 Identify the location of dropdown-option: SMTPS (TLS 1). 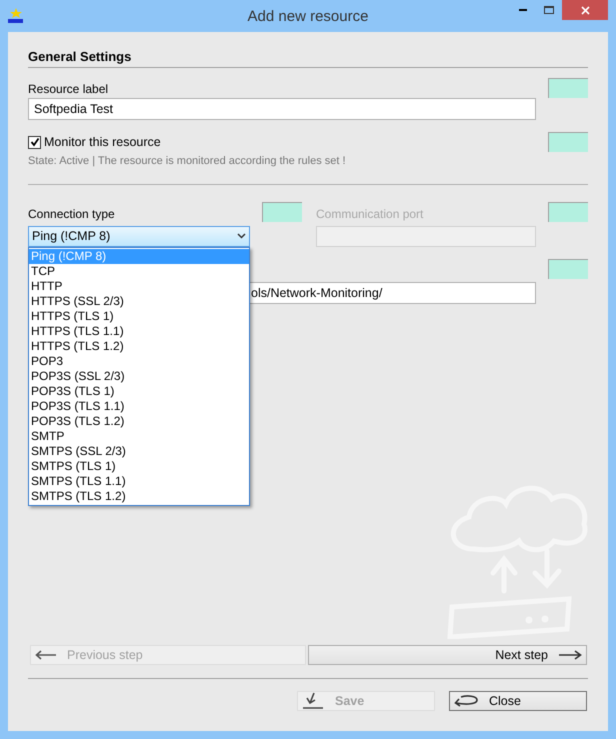
(139, 466).